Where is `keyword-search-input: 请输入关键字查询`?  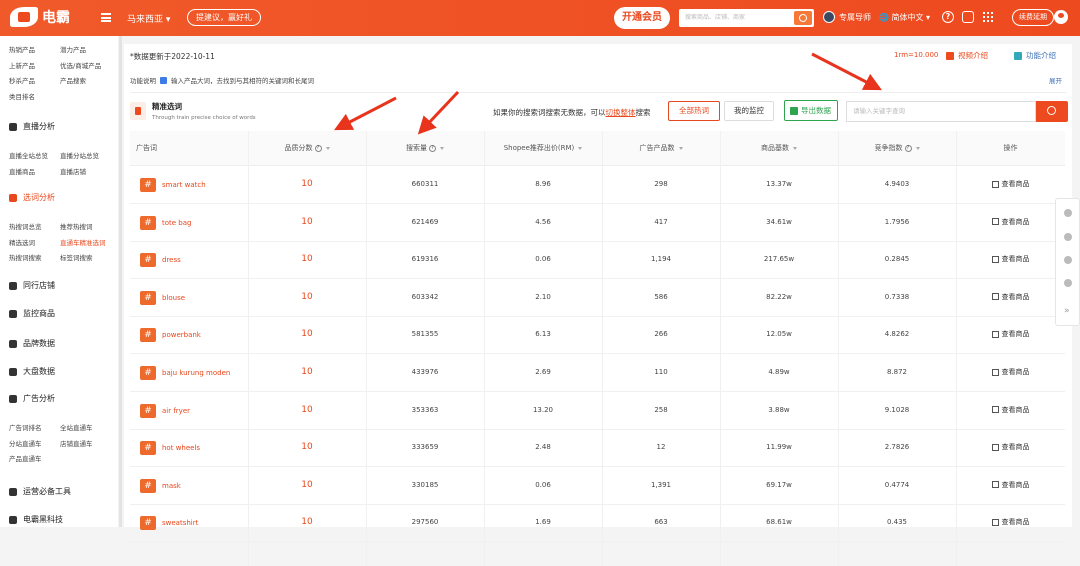
keyword-search-input: 请输入关键字查询 is located at coordinates (941, 111).